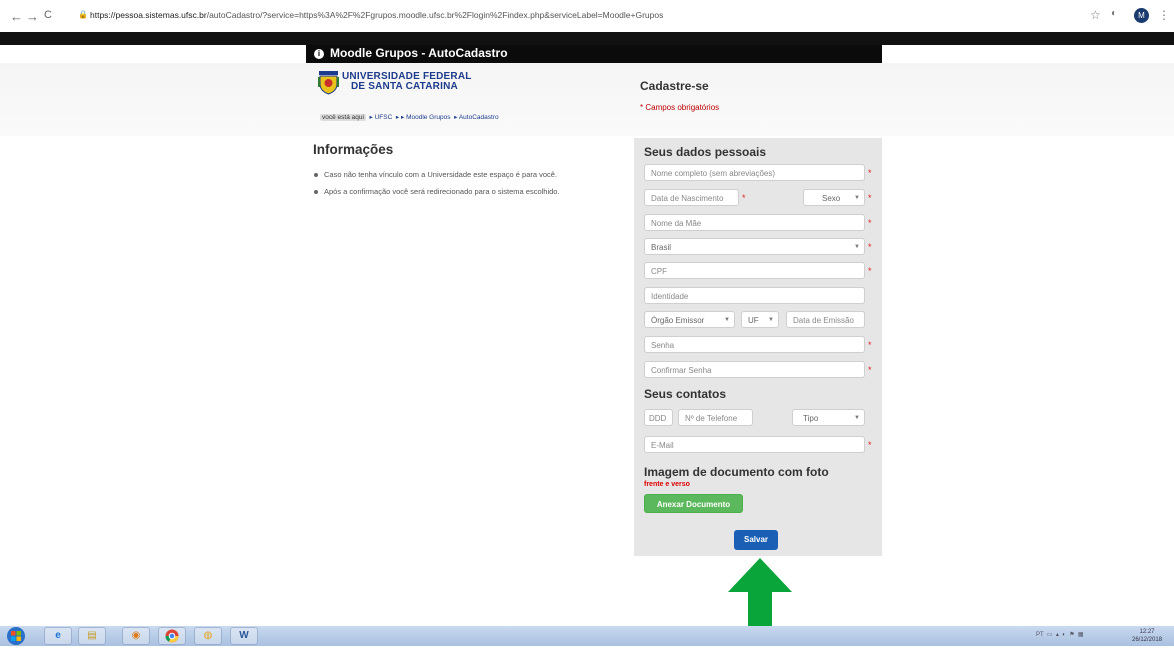 This screenshot has height=651, width=1174. What do you see at coordinates (760, 593) in the screenshot?
I see `green-arrow-annotation` at bounding box center [760, 593].